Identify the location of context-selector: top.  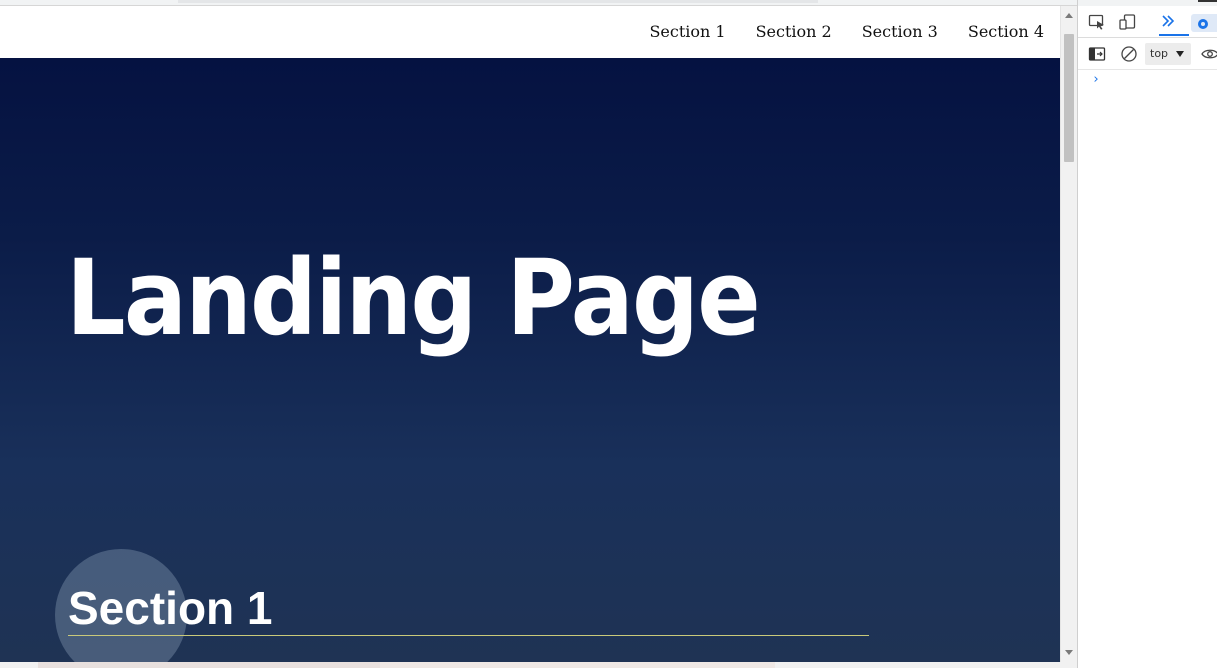
(1168, 54).